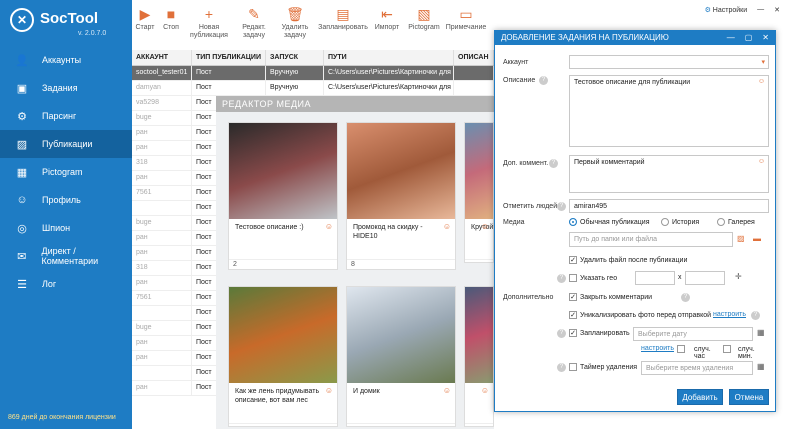  I want to click on random-hour-checkbox, so click(681, 349).